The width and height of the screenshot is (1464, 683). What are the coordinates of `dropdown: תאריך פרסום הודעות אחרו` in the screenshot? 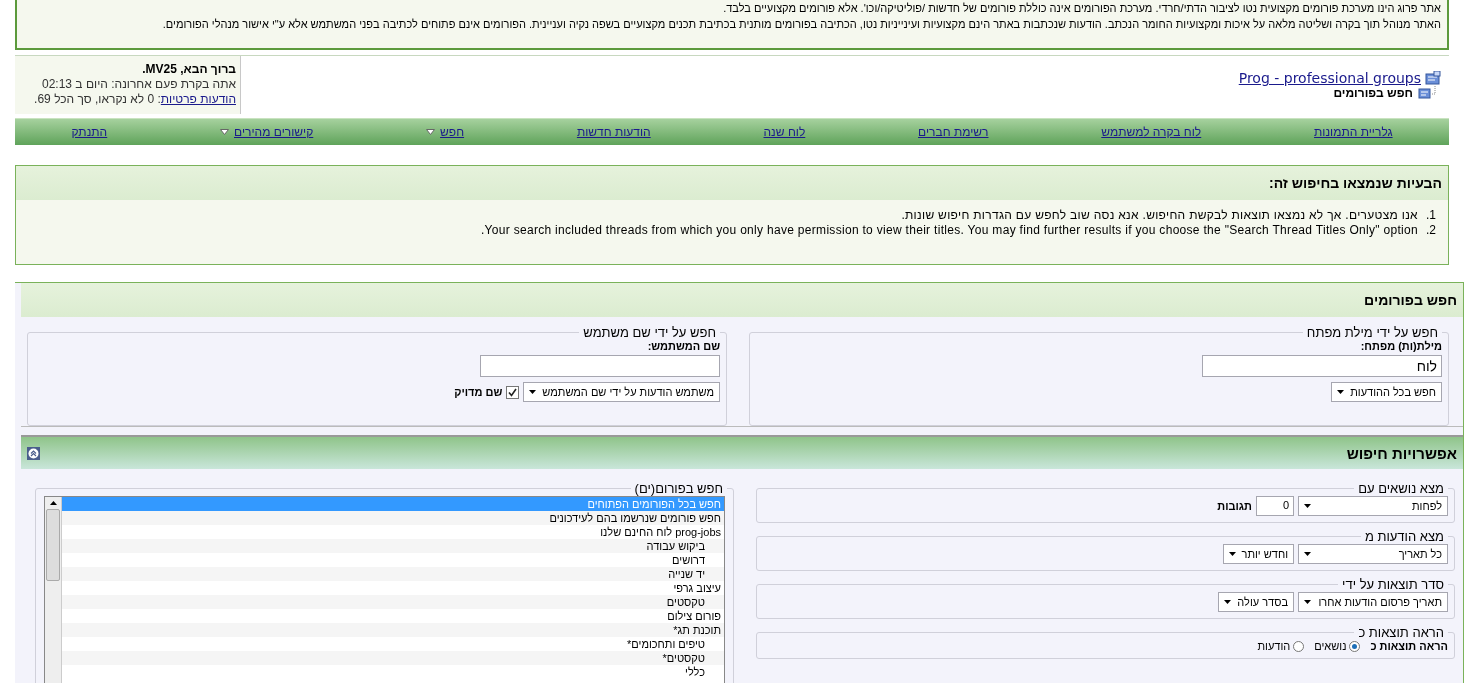 It's located at (1373, 602).